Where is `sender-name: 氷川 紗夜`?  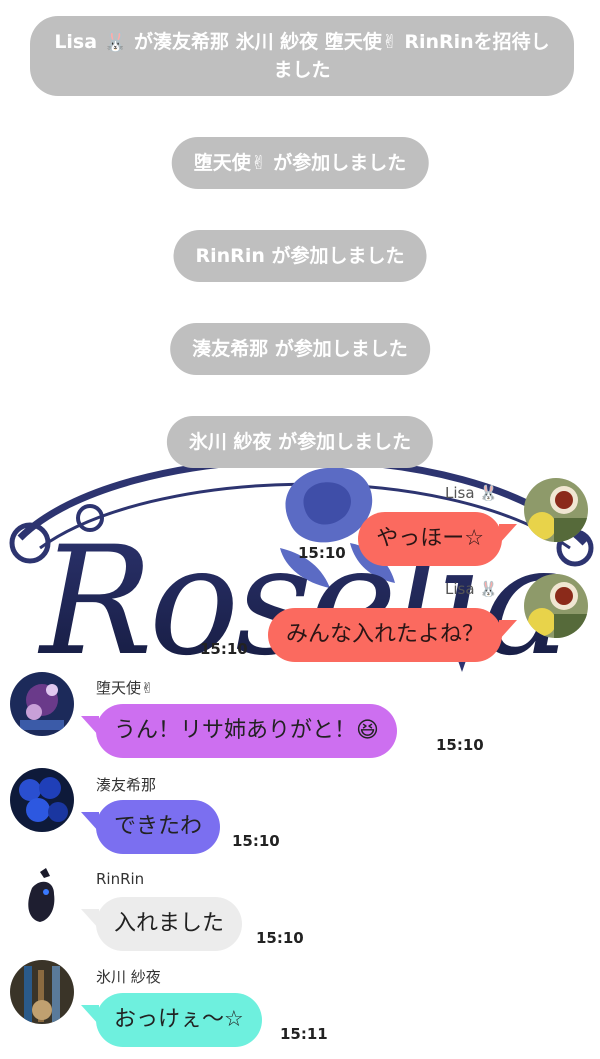 sender-name: 氷川 紗夜 is located at coordinates (128, 977).